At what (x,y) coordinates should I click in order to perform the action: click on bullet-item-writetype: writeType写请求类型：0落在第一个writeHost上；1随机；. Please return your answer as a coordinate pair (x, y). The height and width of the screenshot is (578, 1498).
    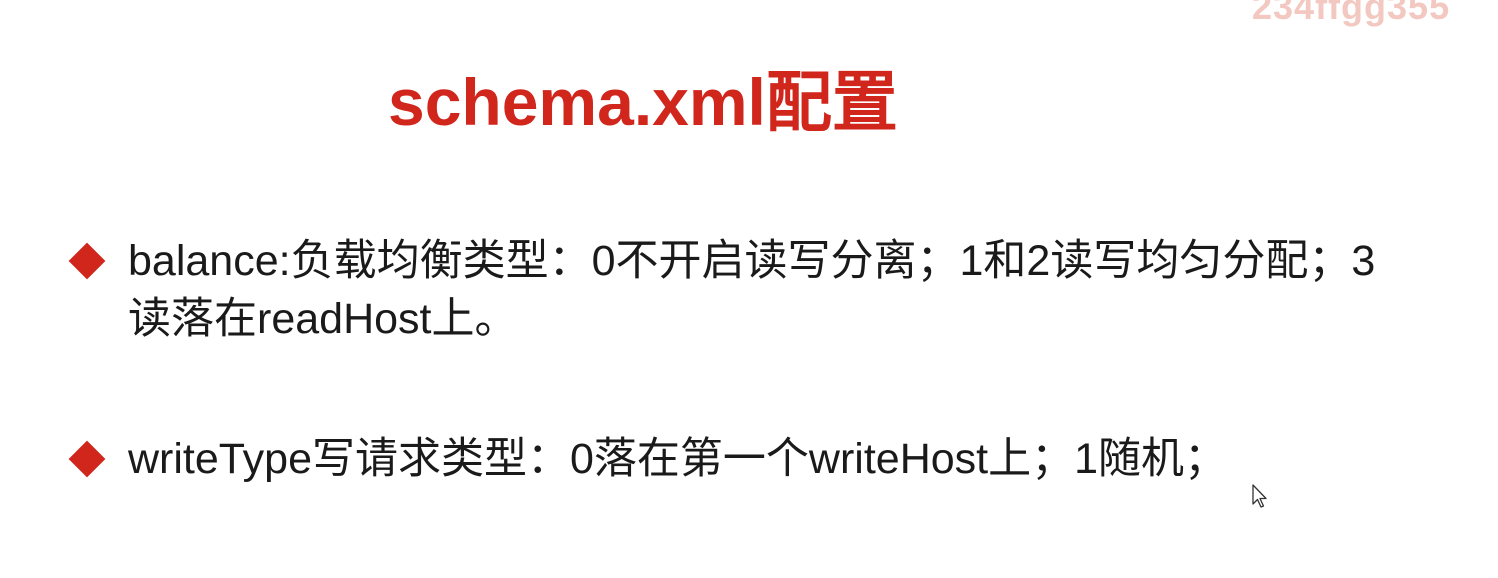
    Looking at the image, I should click on (749, 459).